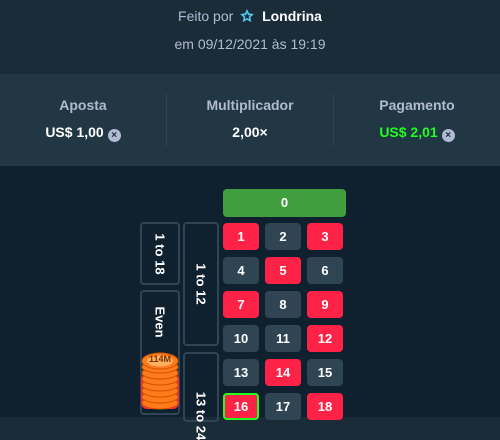  I want to click on payout-value-row: US$ 2,01 ×, so click(417, 133).